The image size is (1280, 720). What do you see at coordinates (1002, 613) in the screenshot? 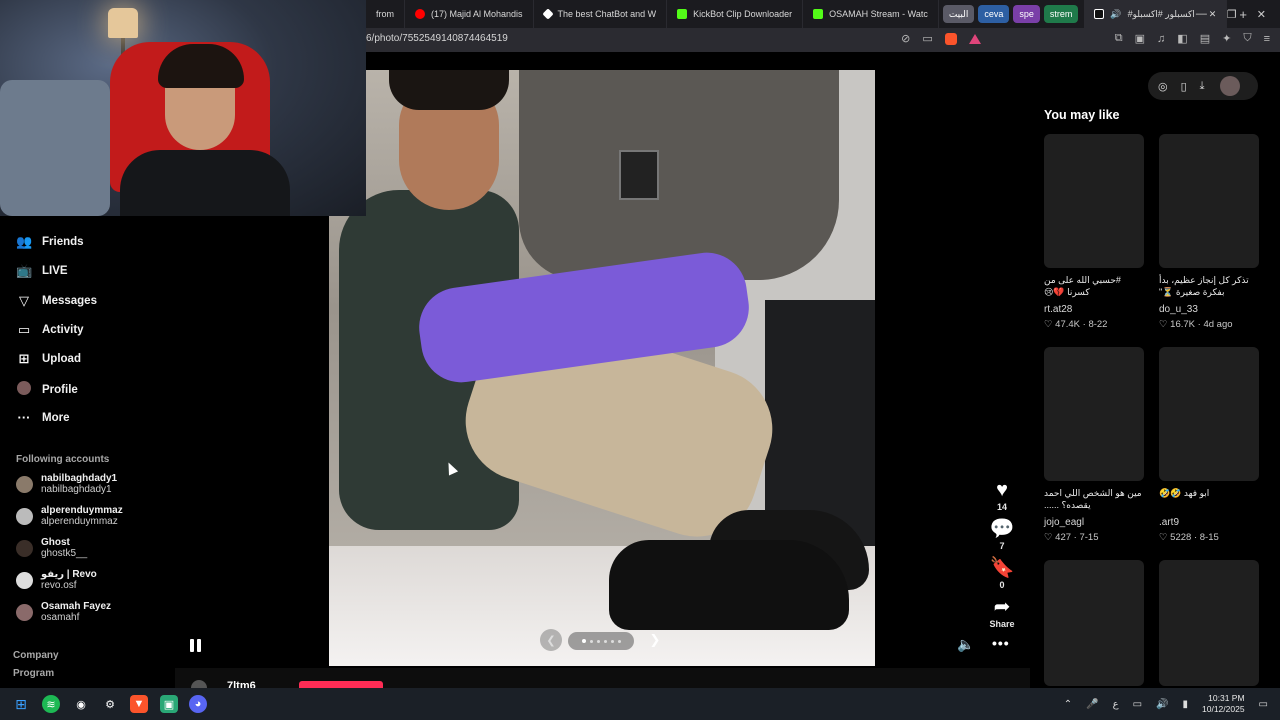
I see `share-button: ➦ Share` at bounding box center [1002, 613].